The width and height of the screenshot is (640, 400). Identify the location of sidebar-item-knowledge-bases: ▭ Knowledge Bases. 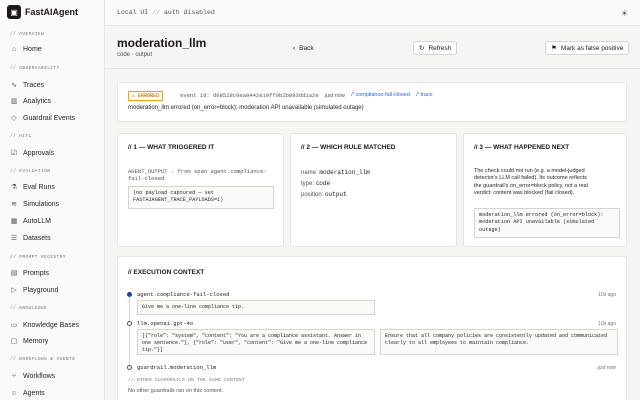
(44, 325).